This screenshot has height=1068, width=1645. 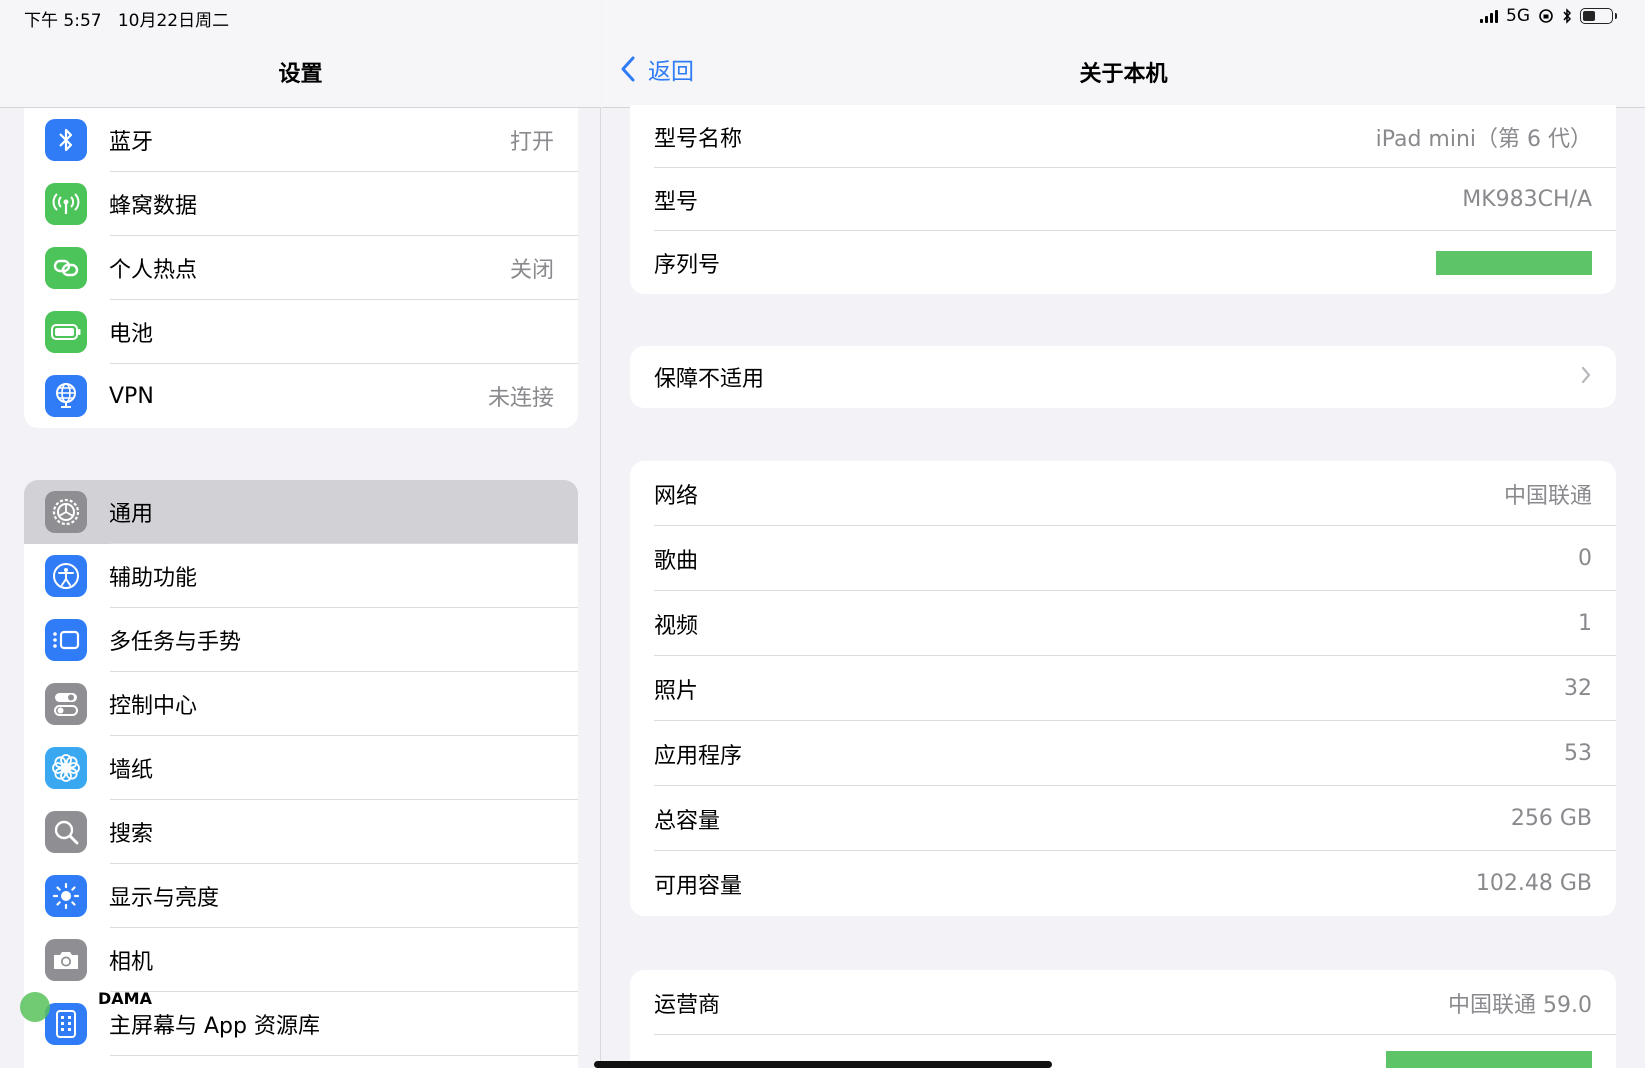 What do you see at coordinates (1514, 262) in the screenshot?
I see `serial-redaction-bar` at bounding box center [1514, 262].